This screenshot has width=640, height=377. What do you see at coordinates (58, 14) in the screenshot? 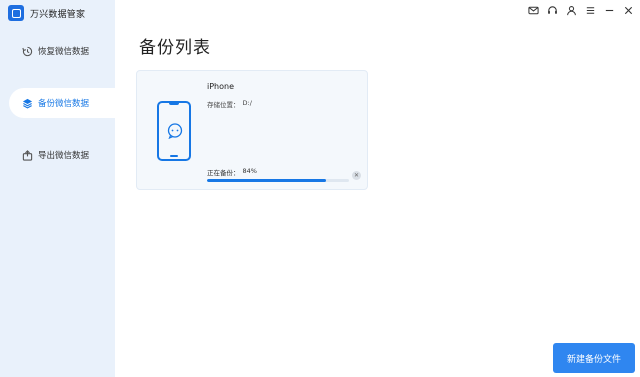
I see `app-title: 万兴数据管家` at bounding box center [58, 14].